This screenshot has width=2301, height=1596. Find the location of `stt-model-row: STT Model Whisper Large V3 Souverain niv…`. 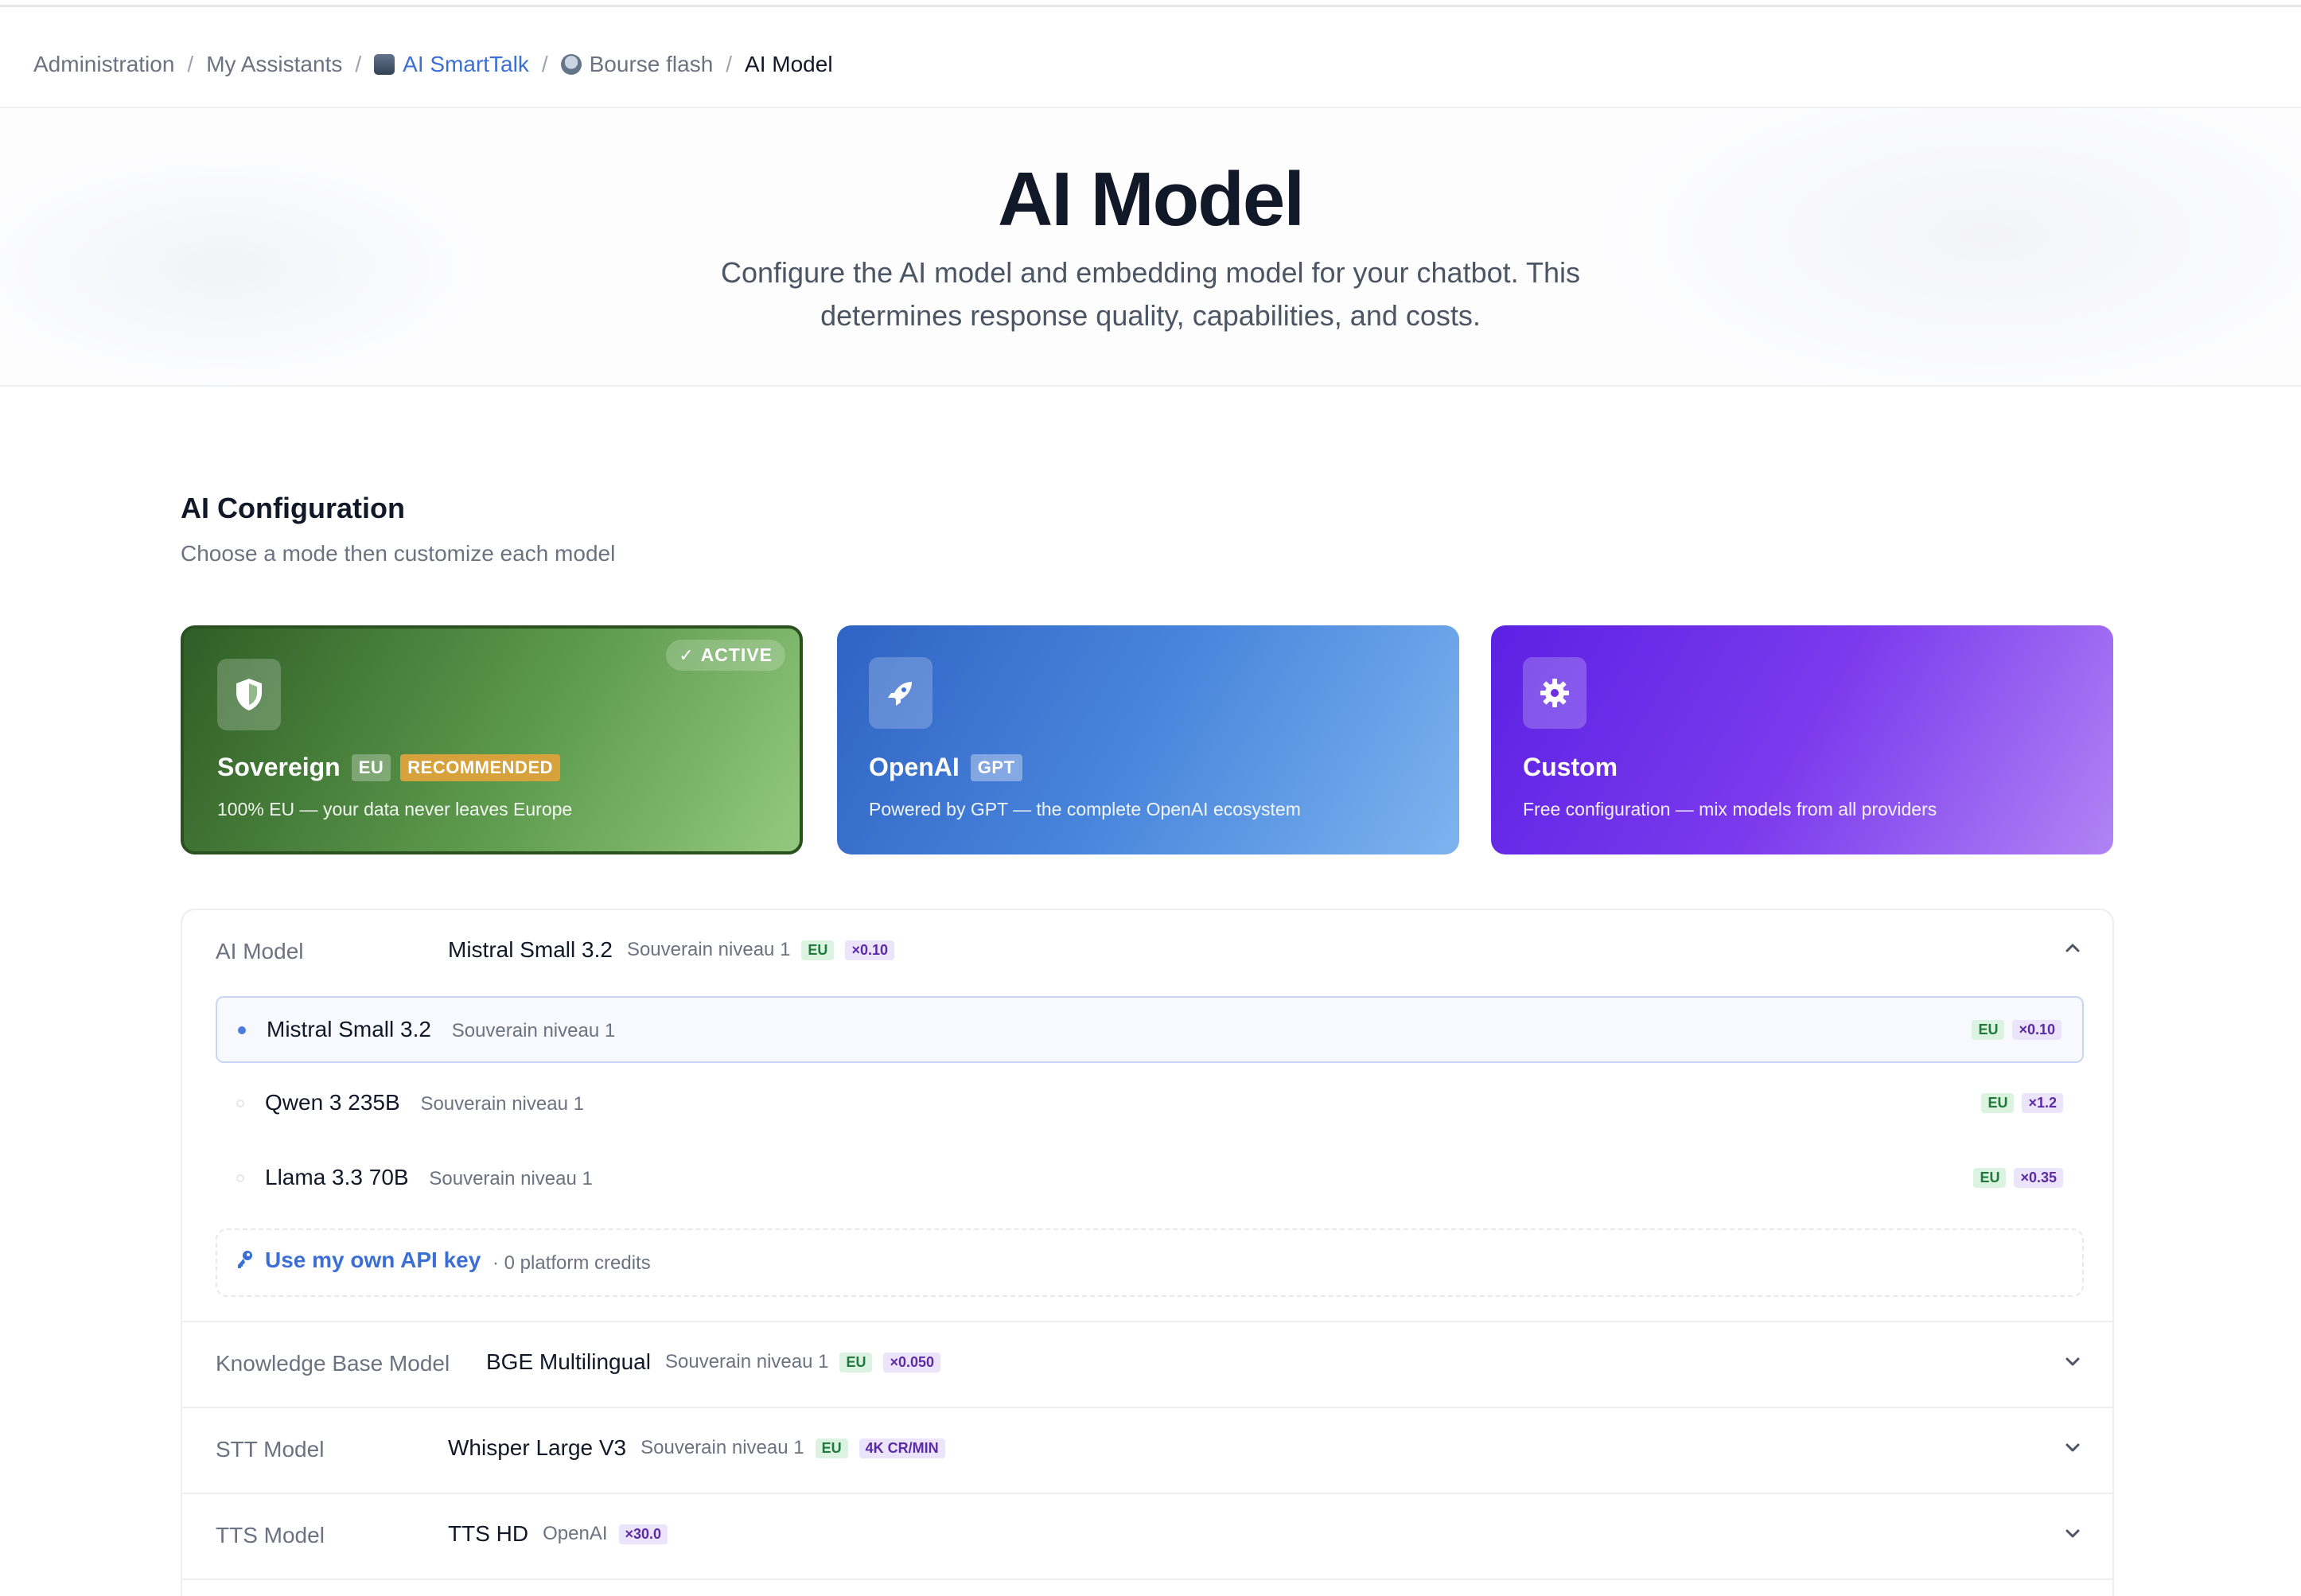

stt-model-row: STT Model Whisper Large V3 Souverain niv… is located at coordinates (1149, 1450).